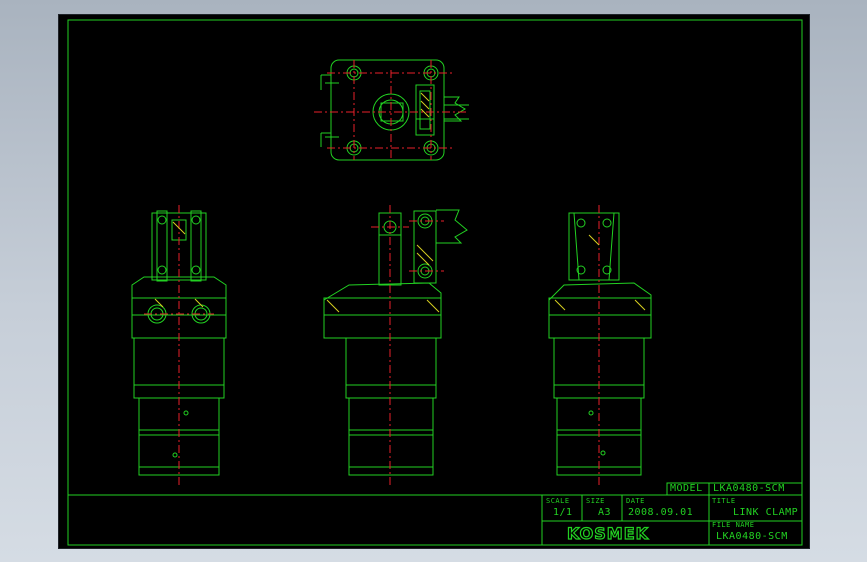  Describe the element at coordinates (391, 436) in the screenshot. I see `side-view-cylinder` at that location.